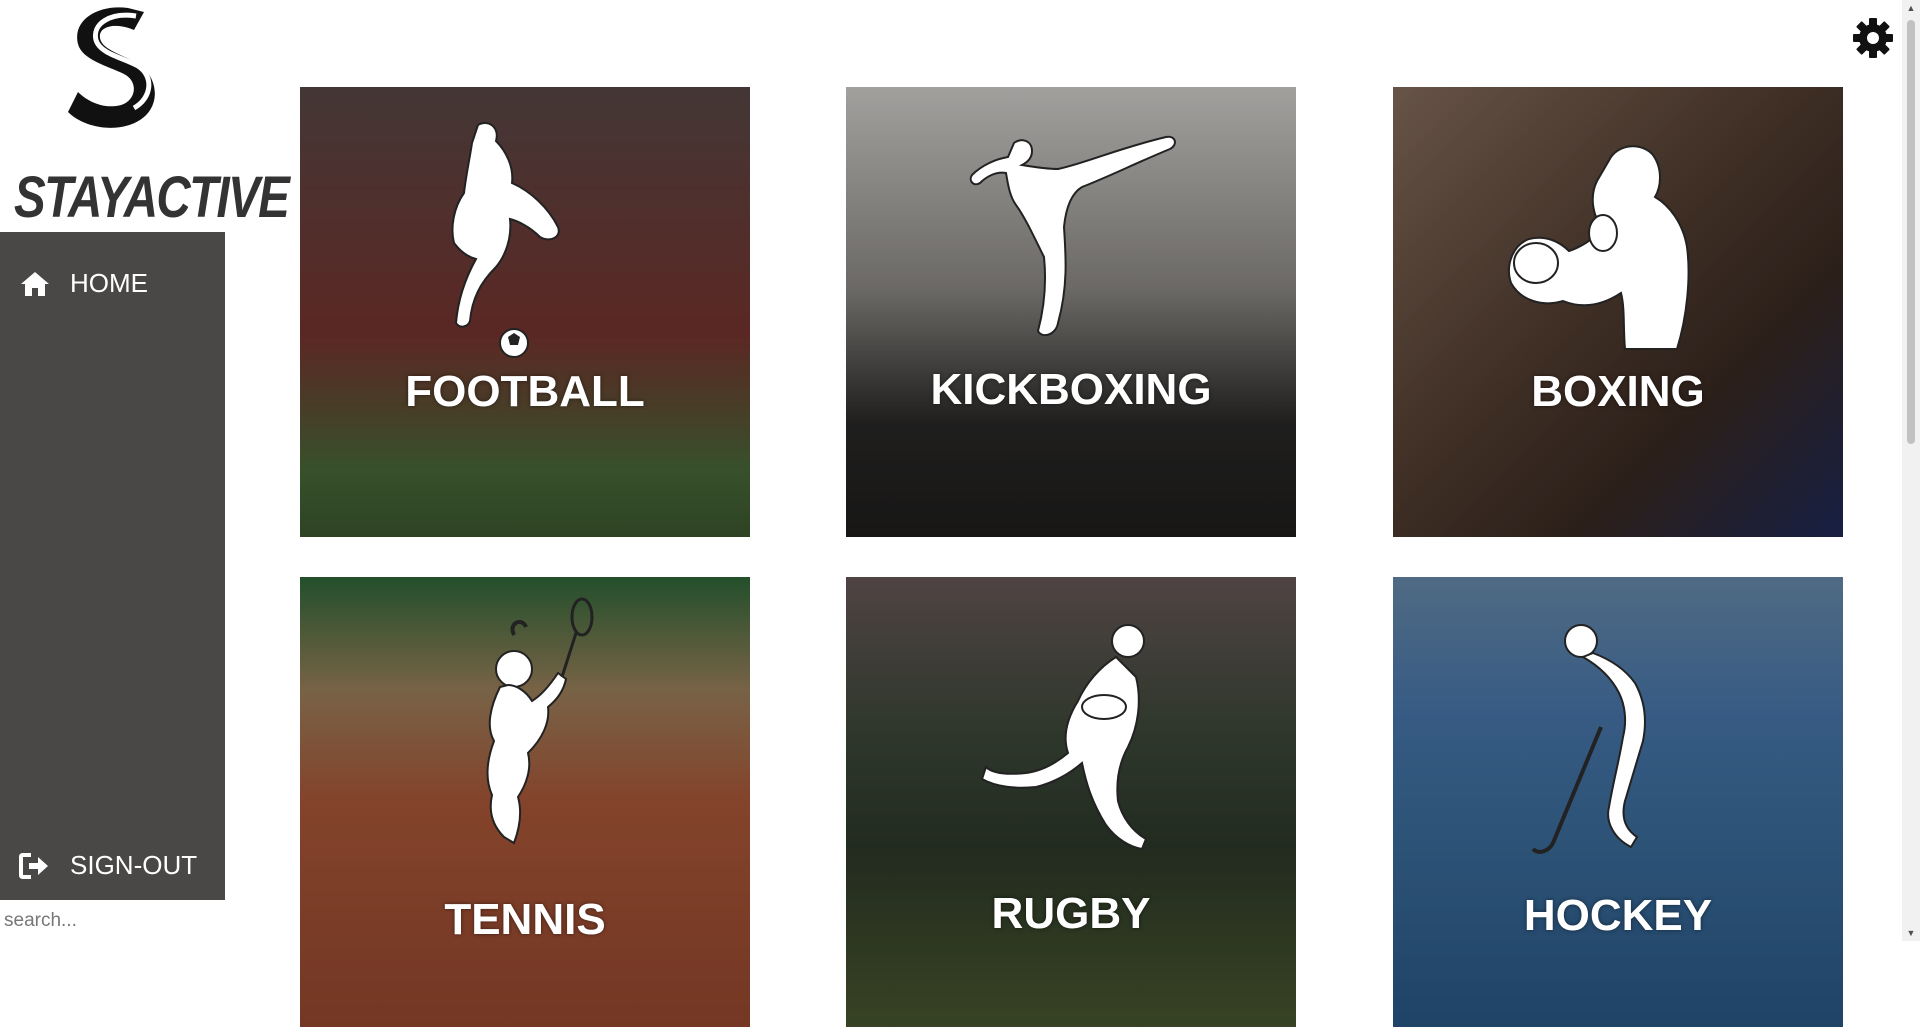 This screenshot has height=1027, width=1920. What do you see at coordinates (1911, 232) in the screenshot?
I see `scroll-thumb` at bounding box center [1911, 232].